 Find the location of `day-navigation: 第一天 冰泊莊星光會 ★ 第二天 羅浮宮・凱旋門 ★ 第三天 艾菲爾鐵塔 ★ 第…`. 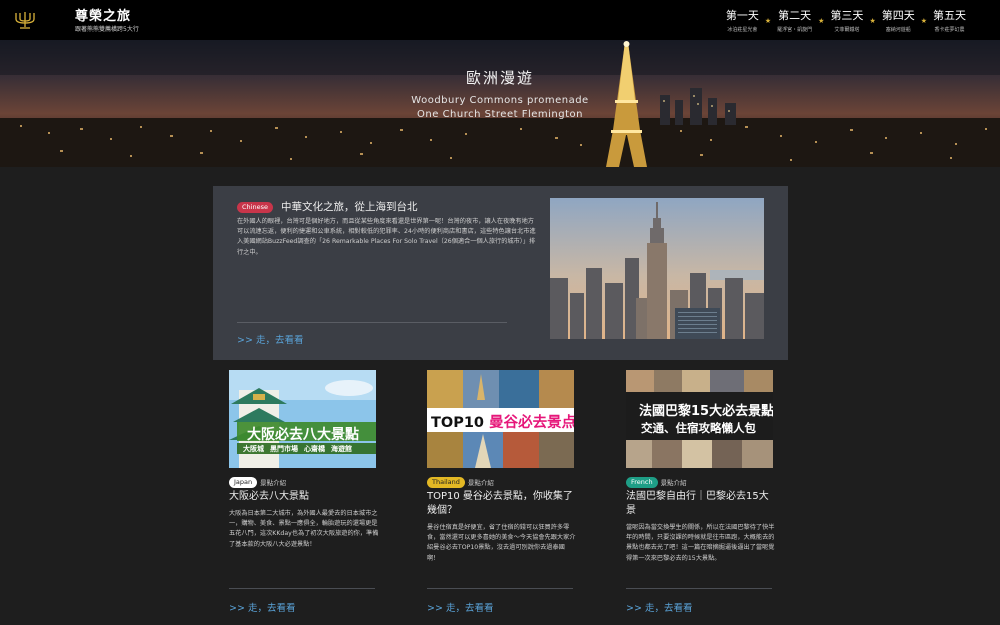

day-navigation: 第一天 冰泊莊星光會 ★ 第二天 羅浮宮・凱旋門 ★ 第三天 艾菲爾鐵塔 ★ 第… is located at coordinates (846, 20).